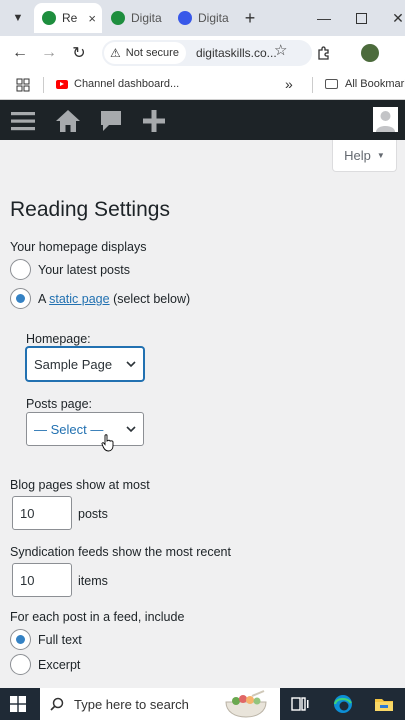 The image size is (405, 720). What do you see at coordinates (384, 704) in the screenshot?
I see `file-explorer-icon` at bounding box center [384, 704].